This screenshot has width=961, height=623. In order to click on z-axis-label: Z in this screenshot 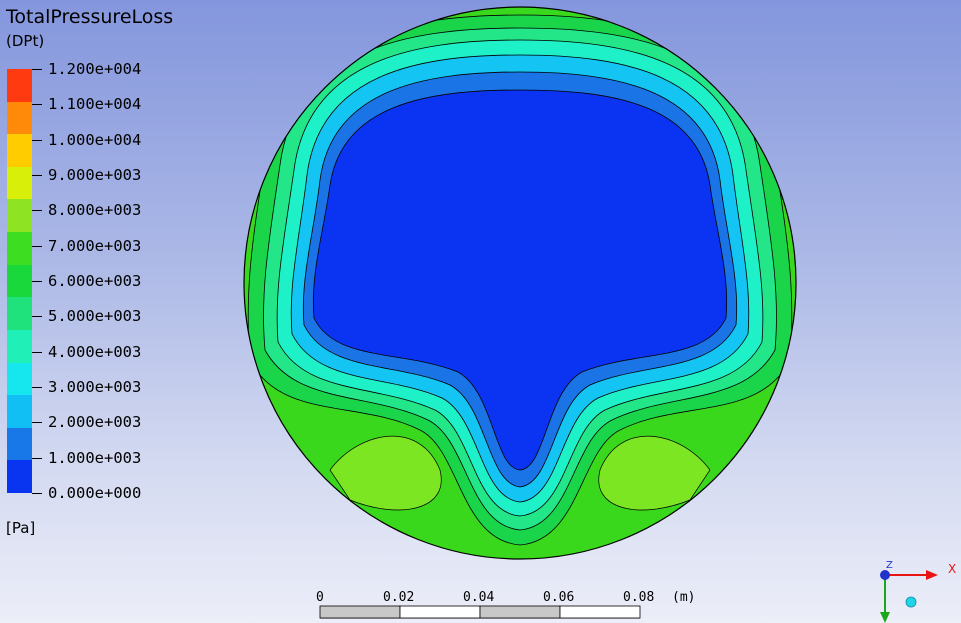, I will do `click(889, 565)`.